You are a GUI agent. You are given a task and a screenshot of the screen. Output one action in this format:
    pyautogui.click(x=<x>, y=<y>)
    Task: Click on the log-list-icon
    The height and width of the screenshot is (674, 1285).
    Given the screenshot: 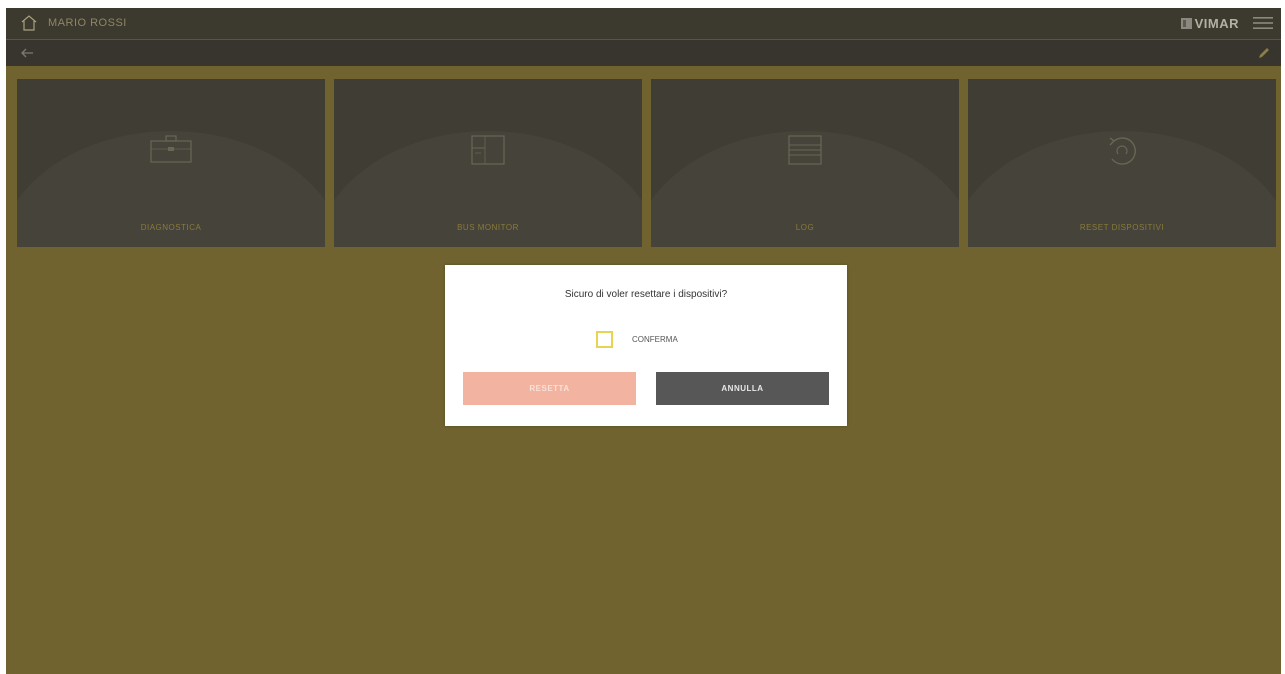 What is the action you would take?
    pyautogui.click(x=805, y=150)
    